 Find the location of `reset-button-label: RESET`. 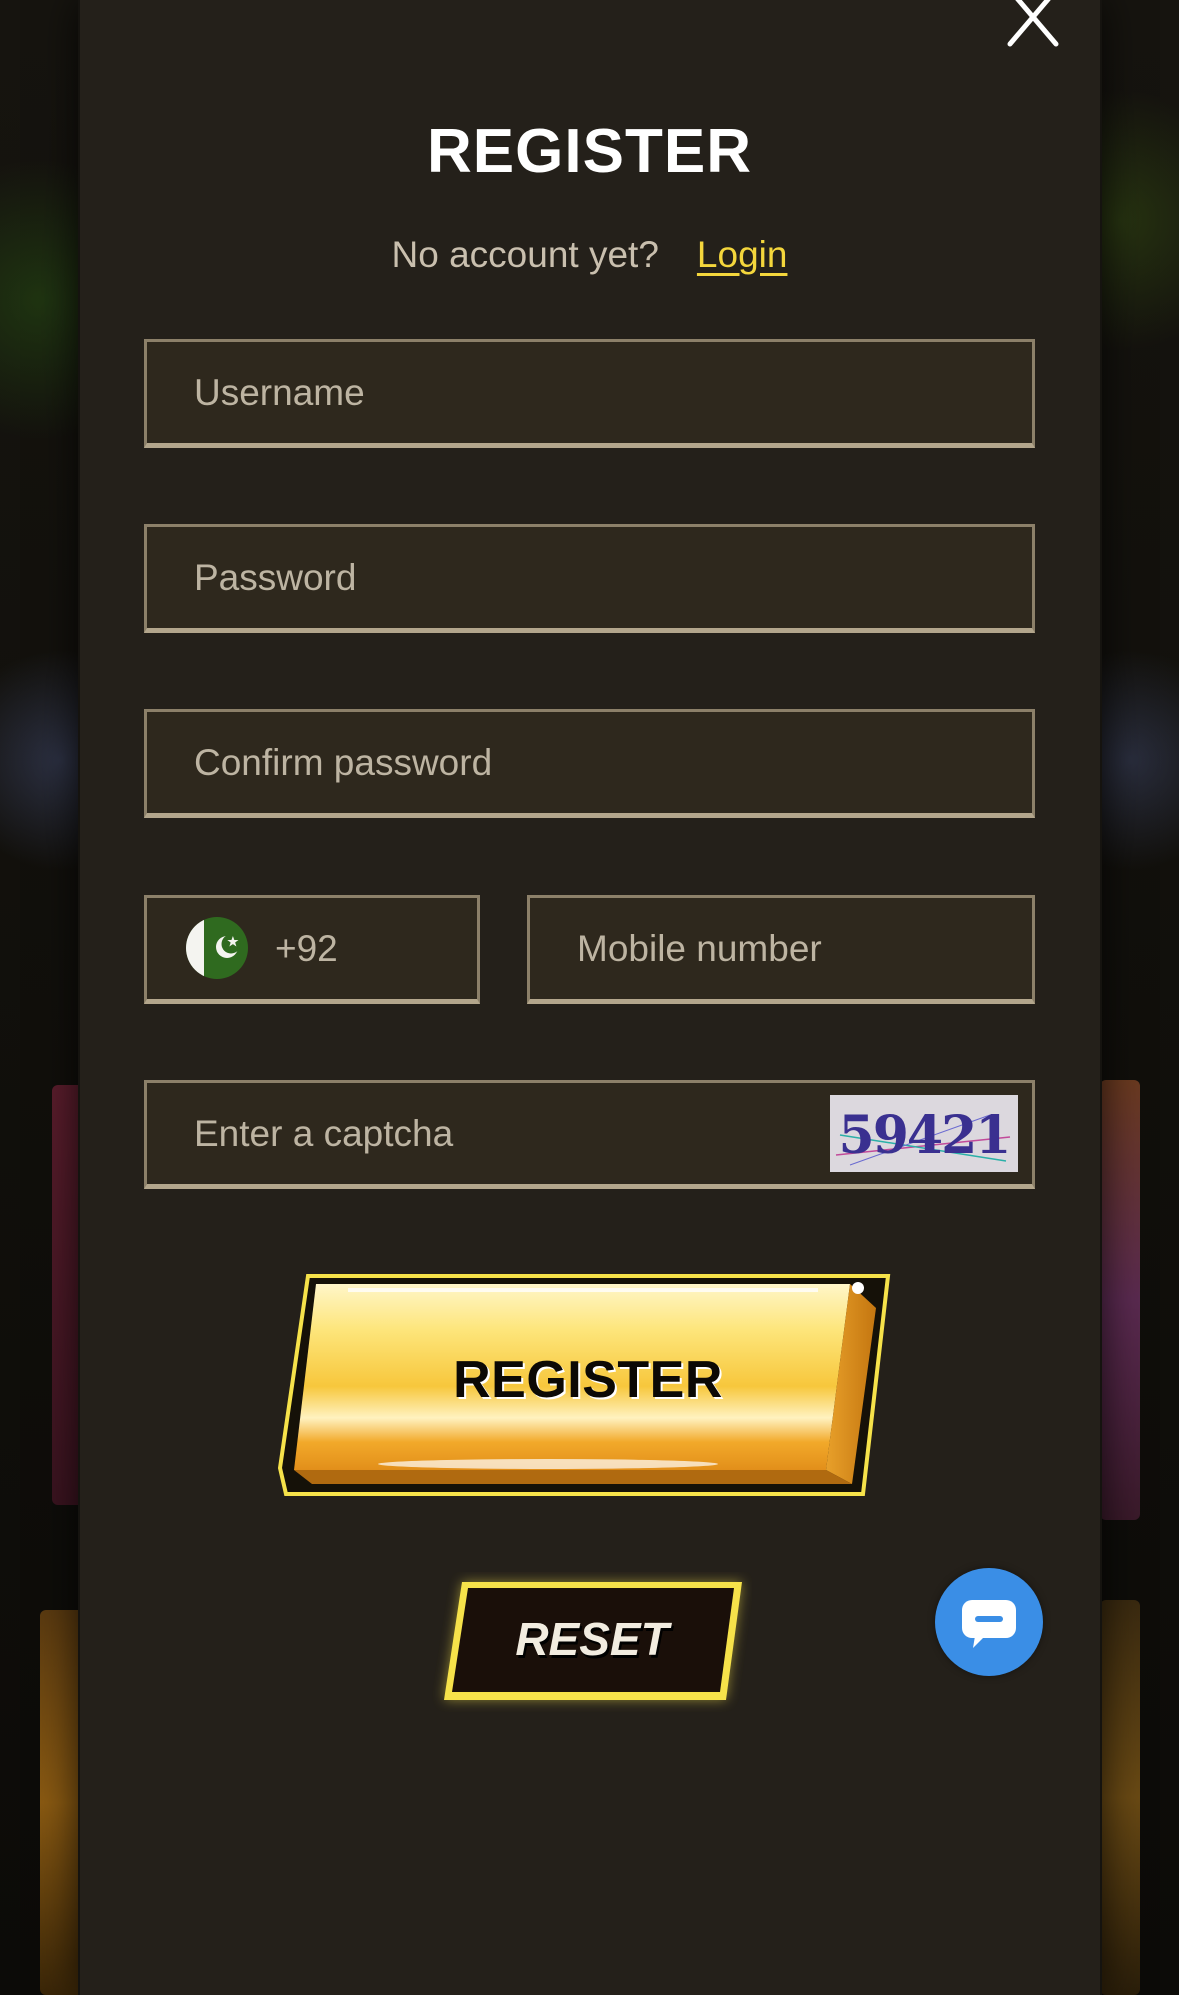

reset-button-label: RESET is located at coordinates (592, 1639).